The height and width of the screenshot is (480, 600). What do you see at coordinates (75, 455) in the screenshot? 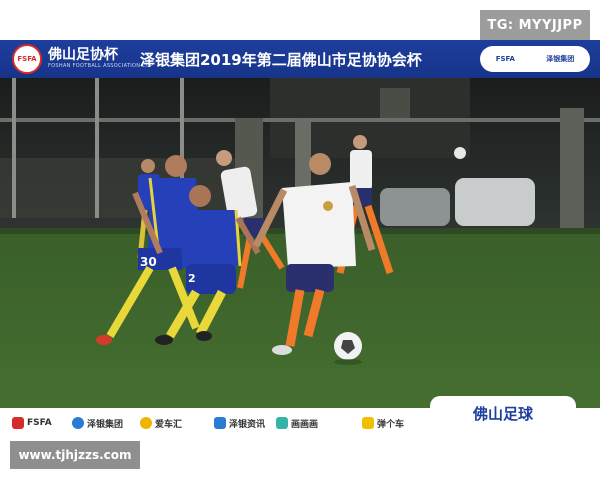
I see `watermark-bottom: www.tjhjzzs.com` at bounding box center [75, 455].